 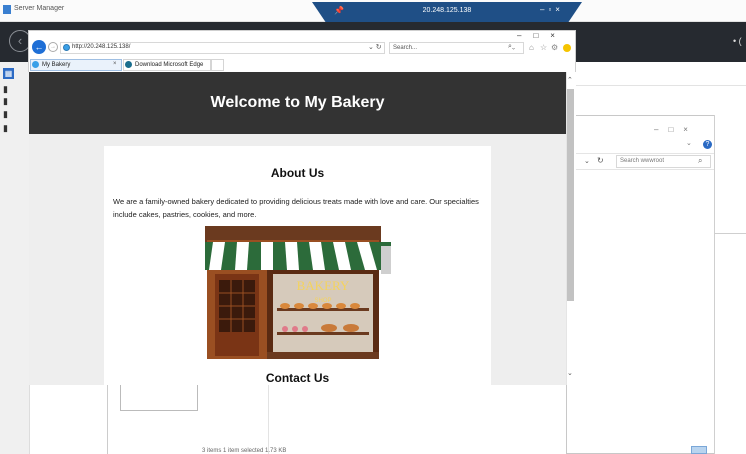 What do you see at coordinates (587, 161) in the screenshot?
I see `address-dropdown-icon: ⌄` at bounding box center [587, 161].